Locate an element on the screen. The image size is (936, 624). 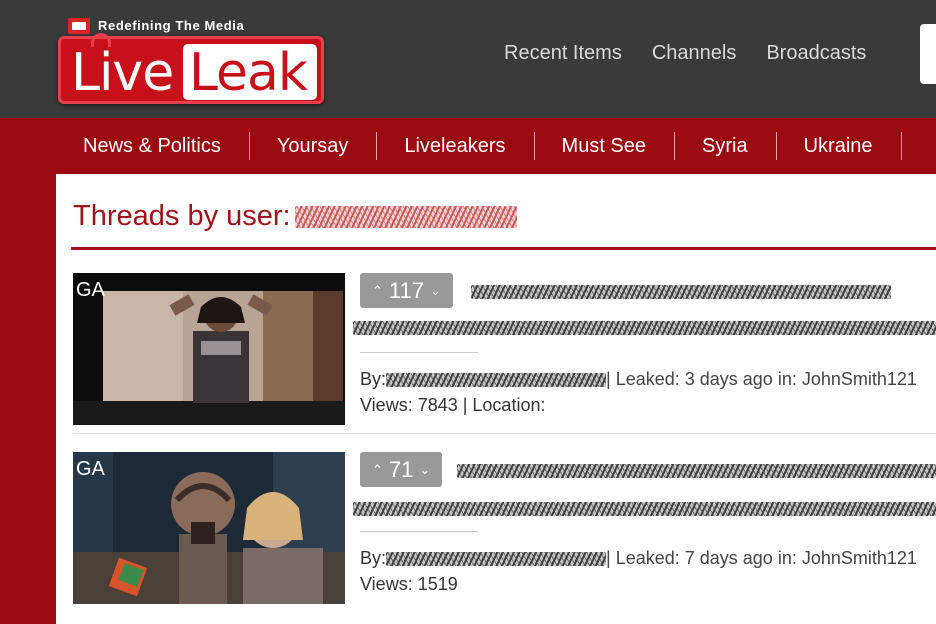
nav-broadcasts: Broadcasts is located at coordinates (816, 53).